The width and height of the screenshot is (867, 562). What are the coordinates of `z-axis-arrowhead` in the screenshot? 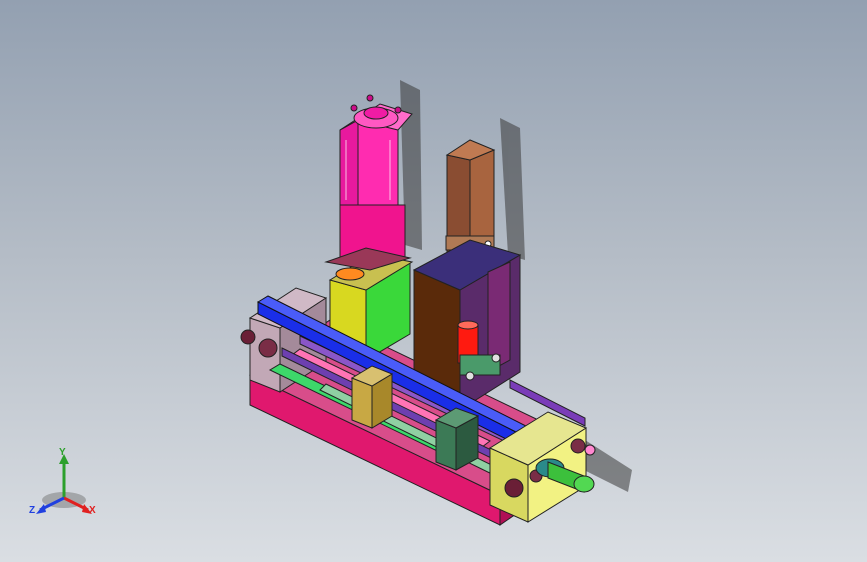 It's located at (41, 509).